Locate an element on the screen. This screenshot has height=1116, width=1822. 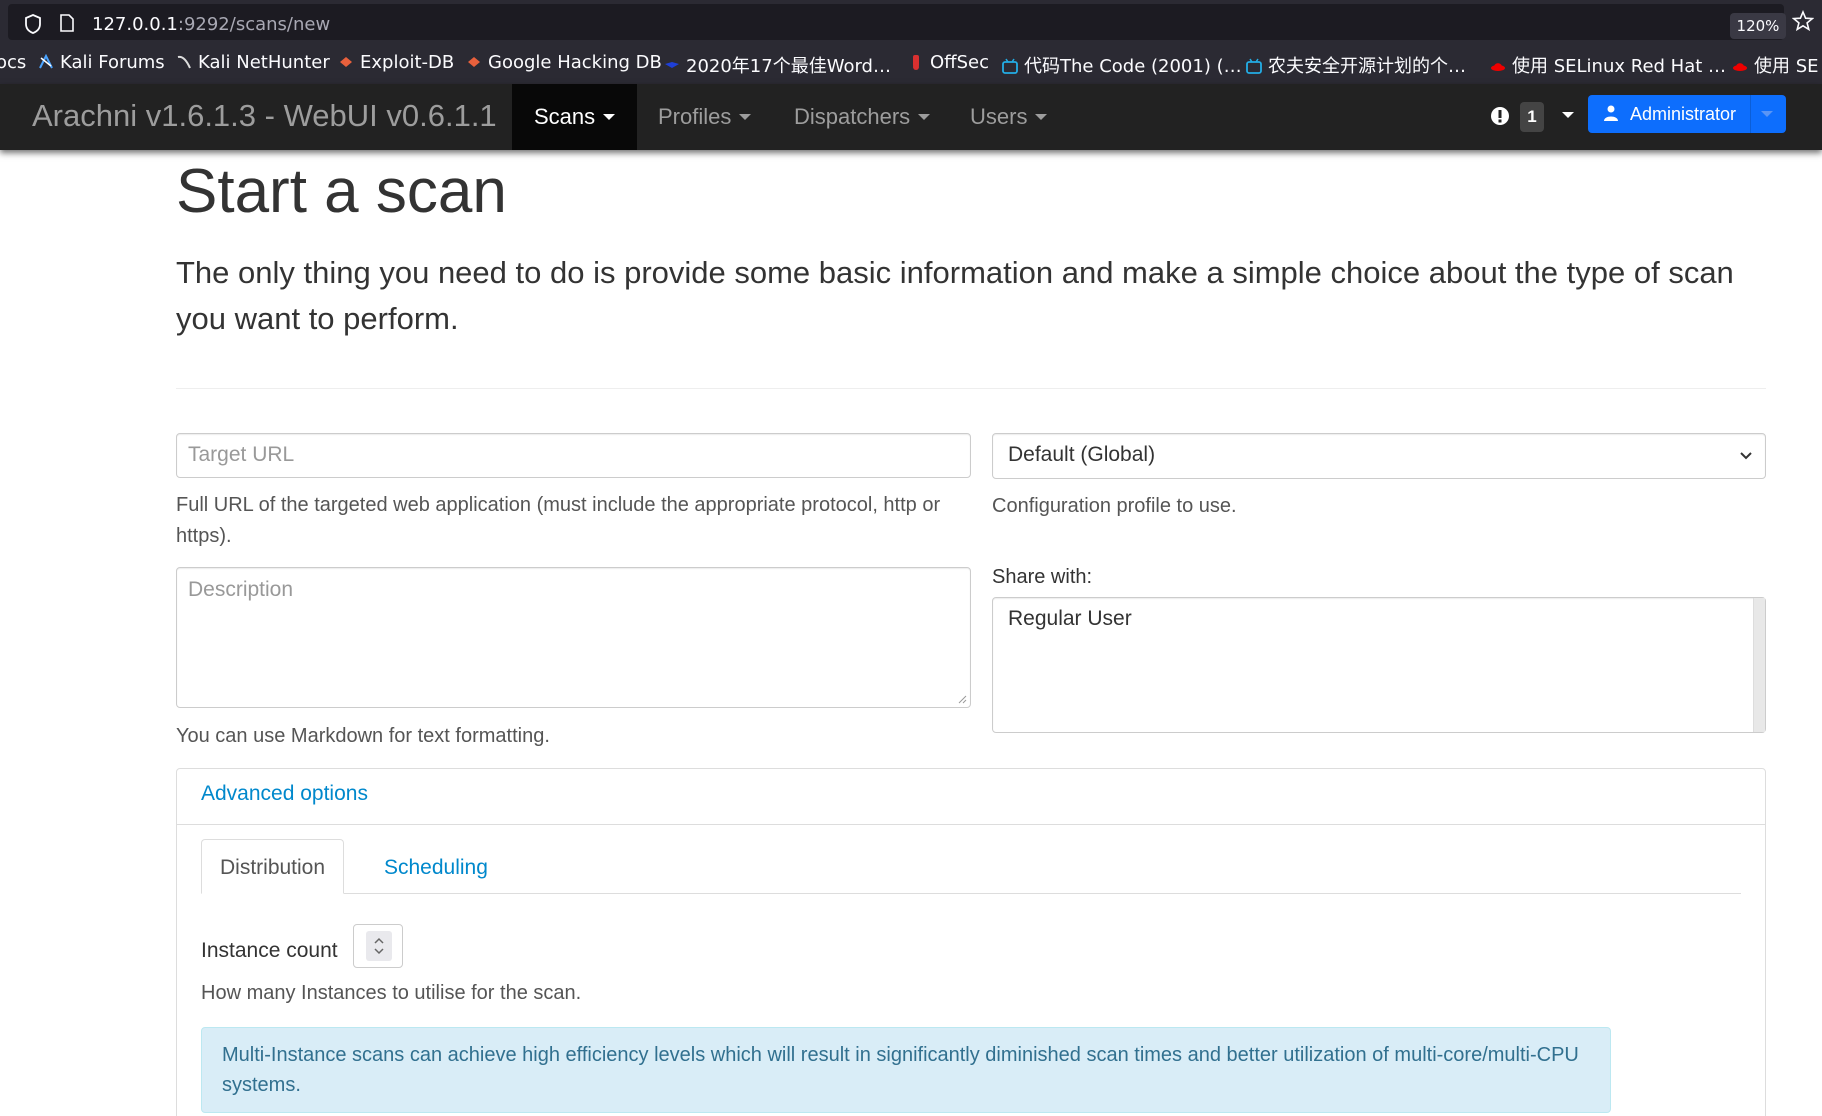
address-field: 127.0.0.1:9292/scans/new 120% is located at coordinates (897, 22).